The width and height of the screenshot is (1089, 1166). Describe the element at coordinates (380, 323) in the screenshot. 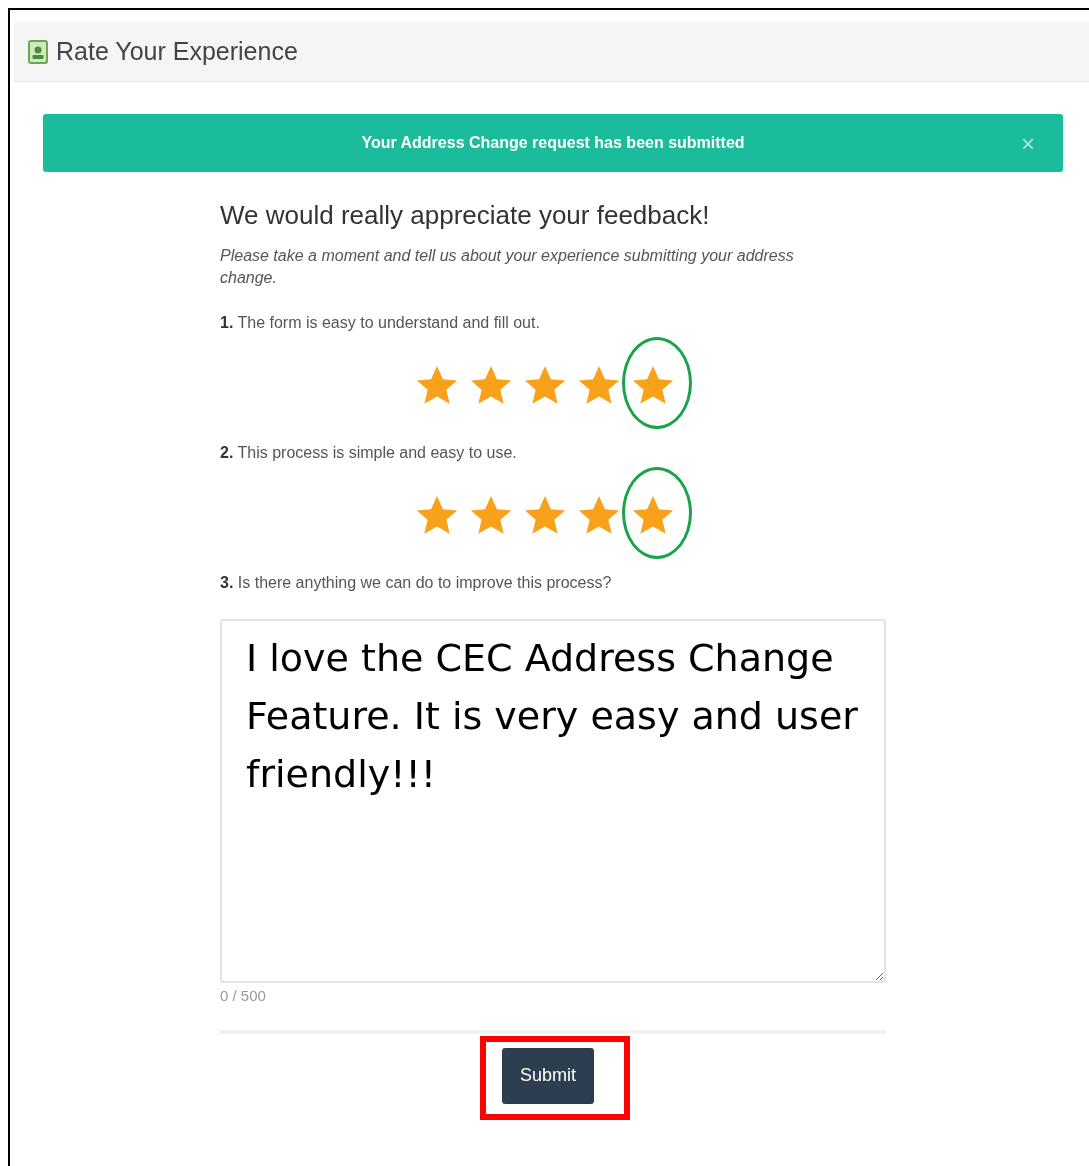

I see `question-label: 1. The form is easy to understand and fill out.` at that location.